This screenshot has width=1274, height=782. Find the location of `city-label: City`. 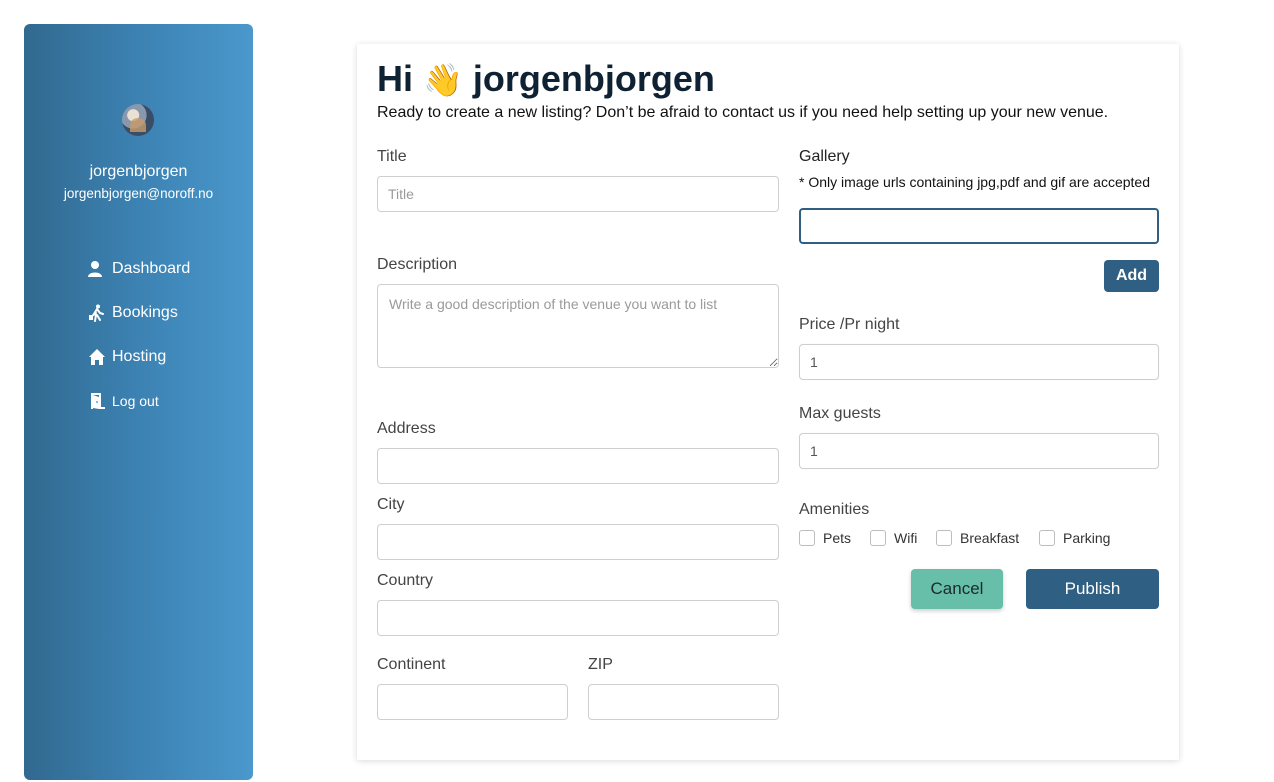

city-label: City is located at coordinates (391, 504).